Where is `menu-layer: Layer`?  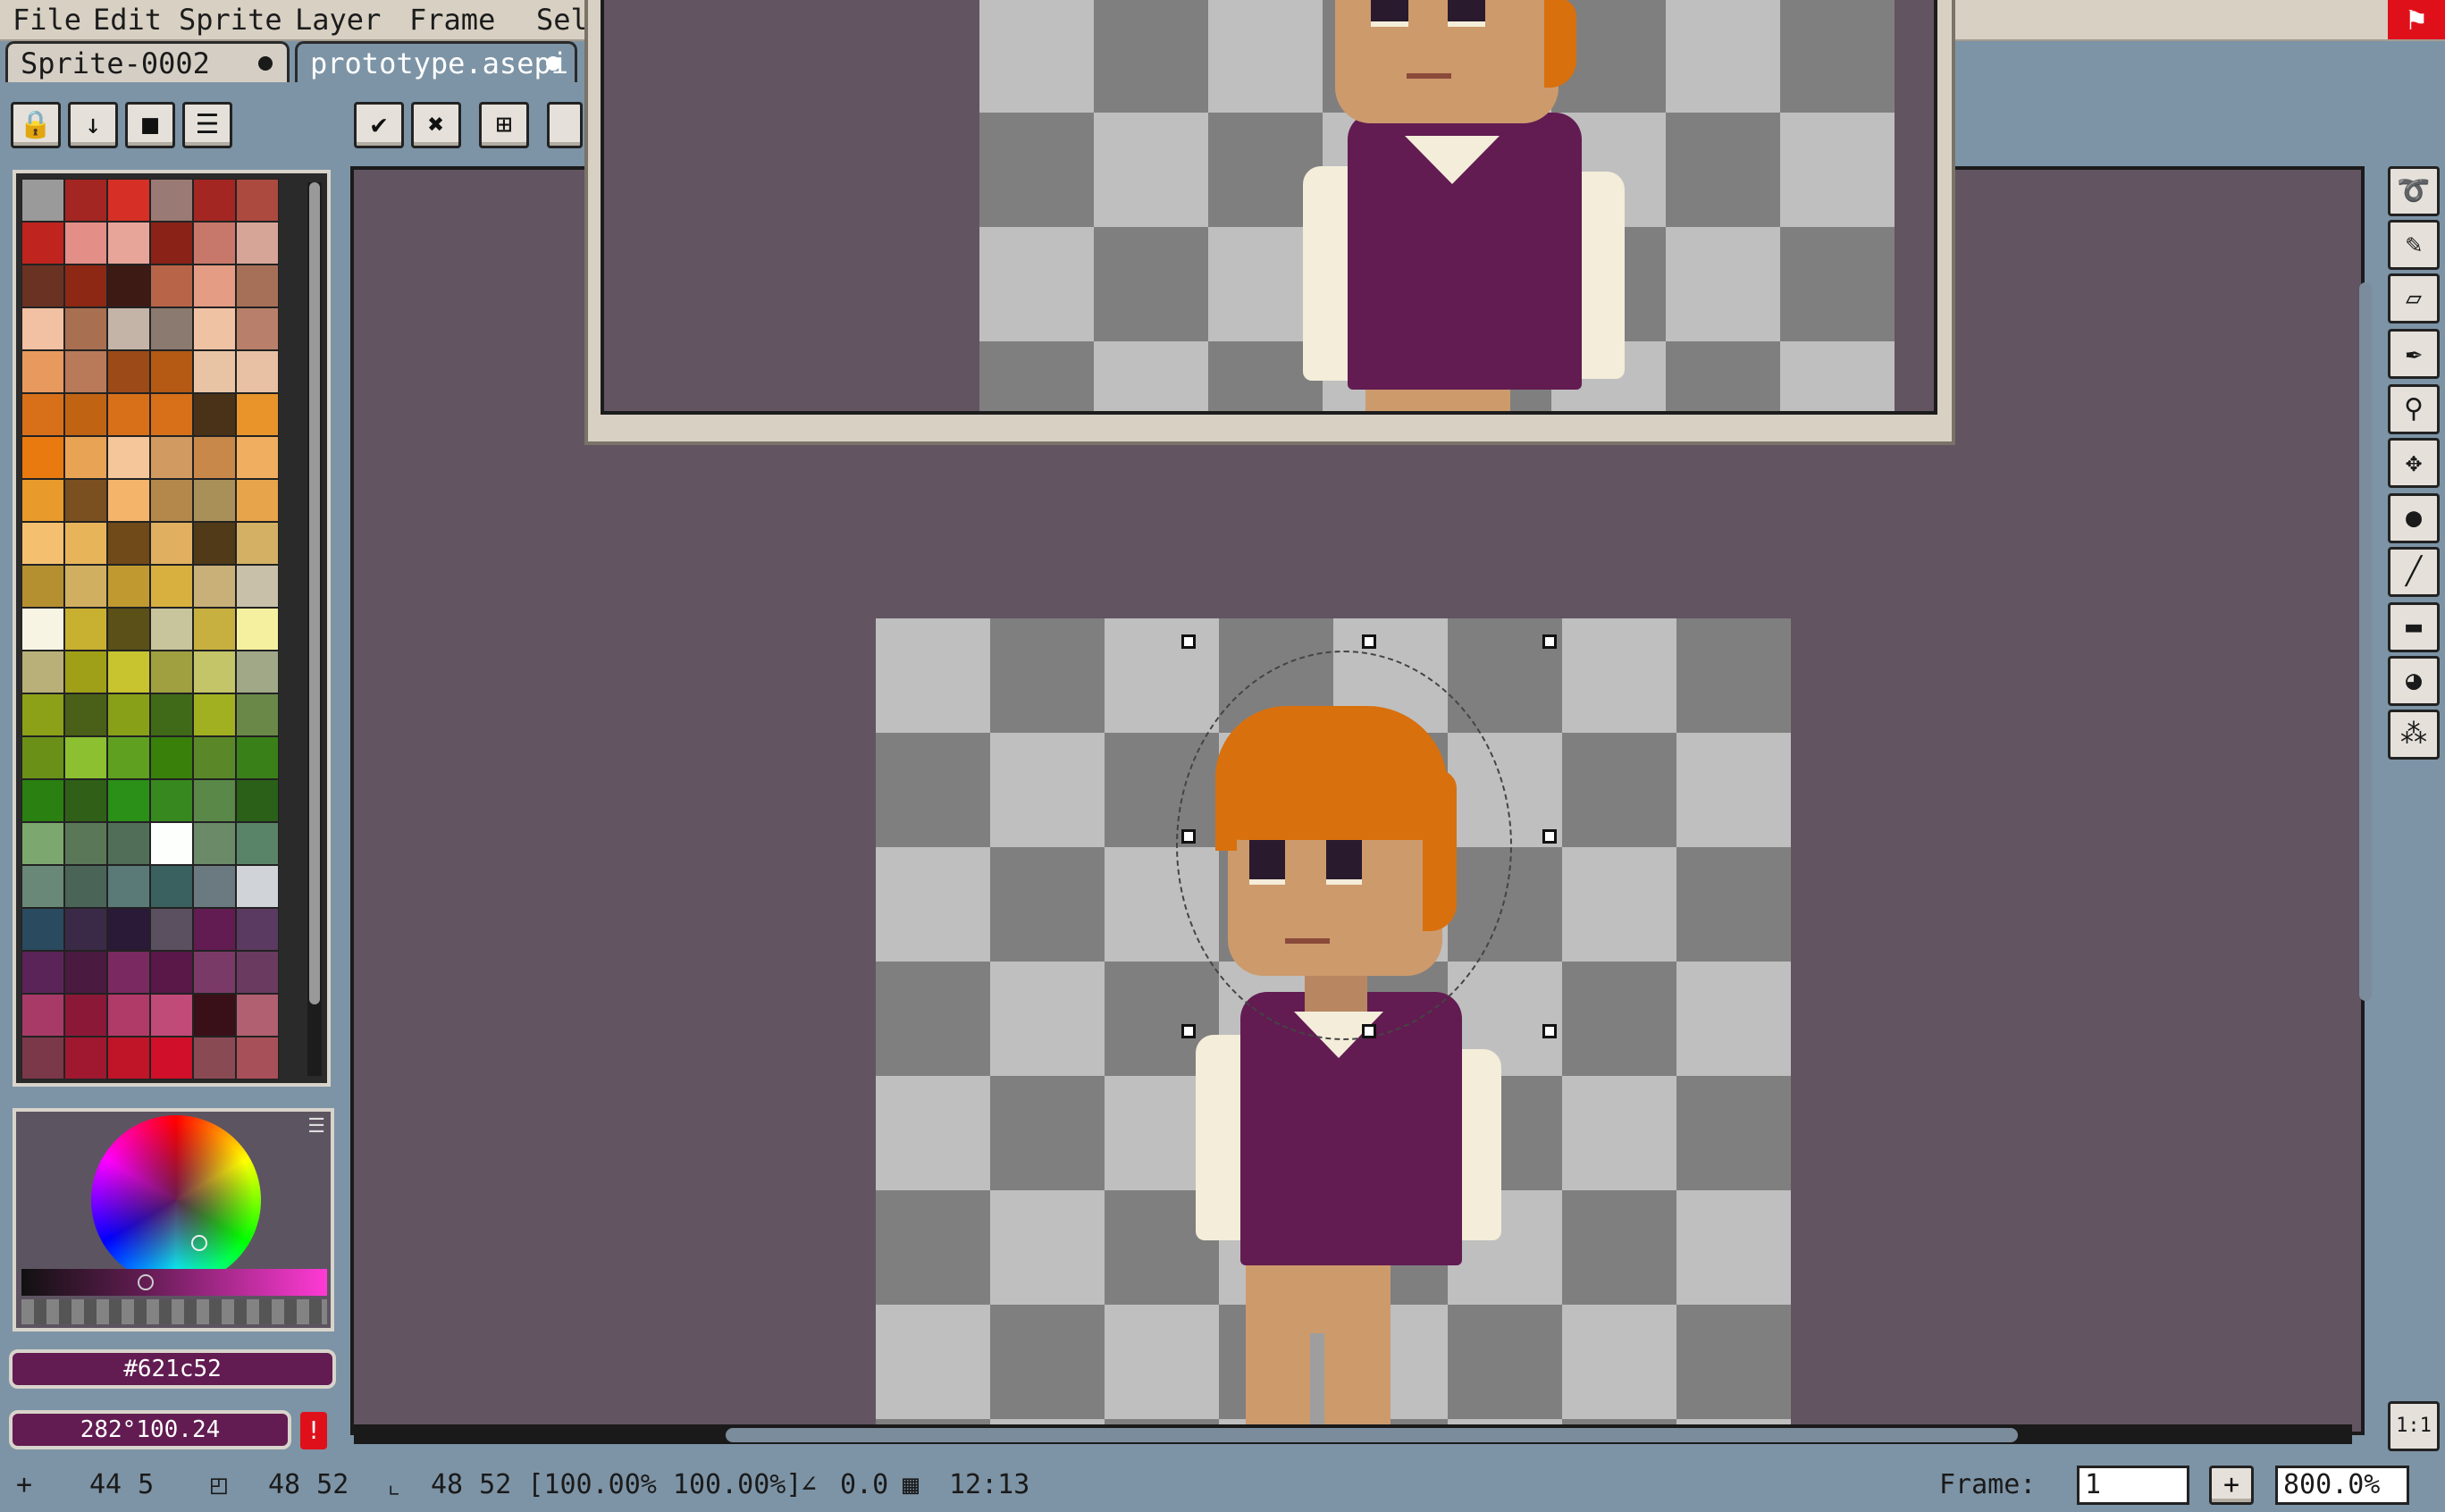 menu-layer: Layer is located at coordinates (338, 20).